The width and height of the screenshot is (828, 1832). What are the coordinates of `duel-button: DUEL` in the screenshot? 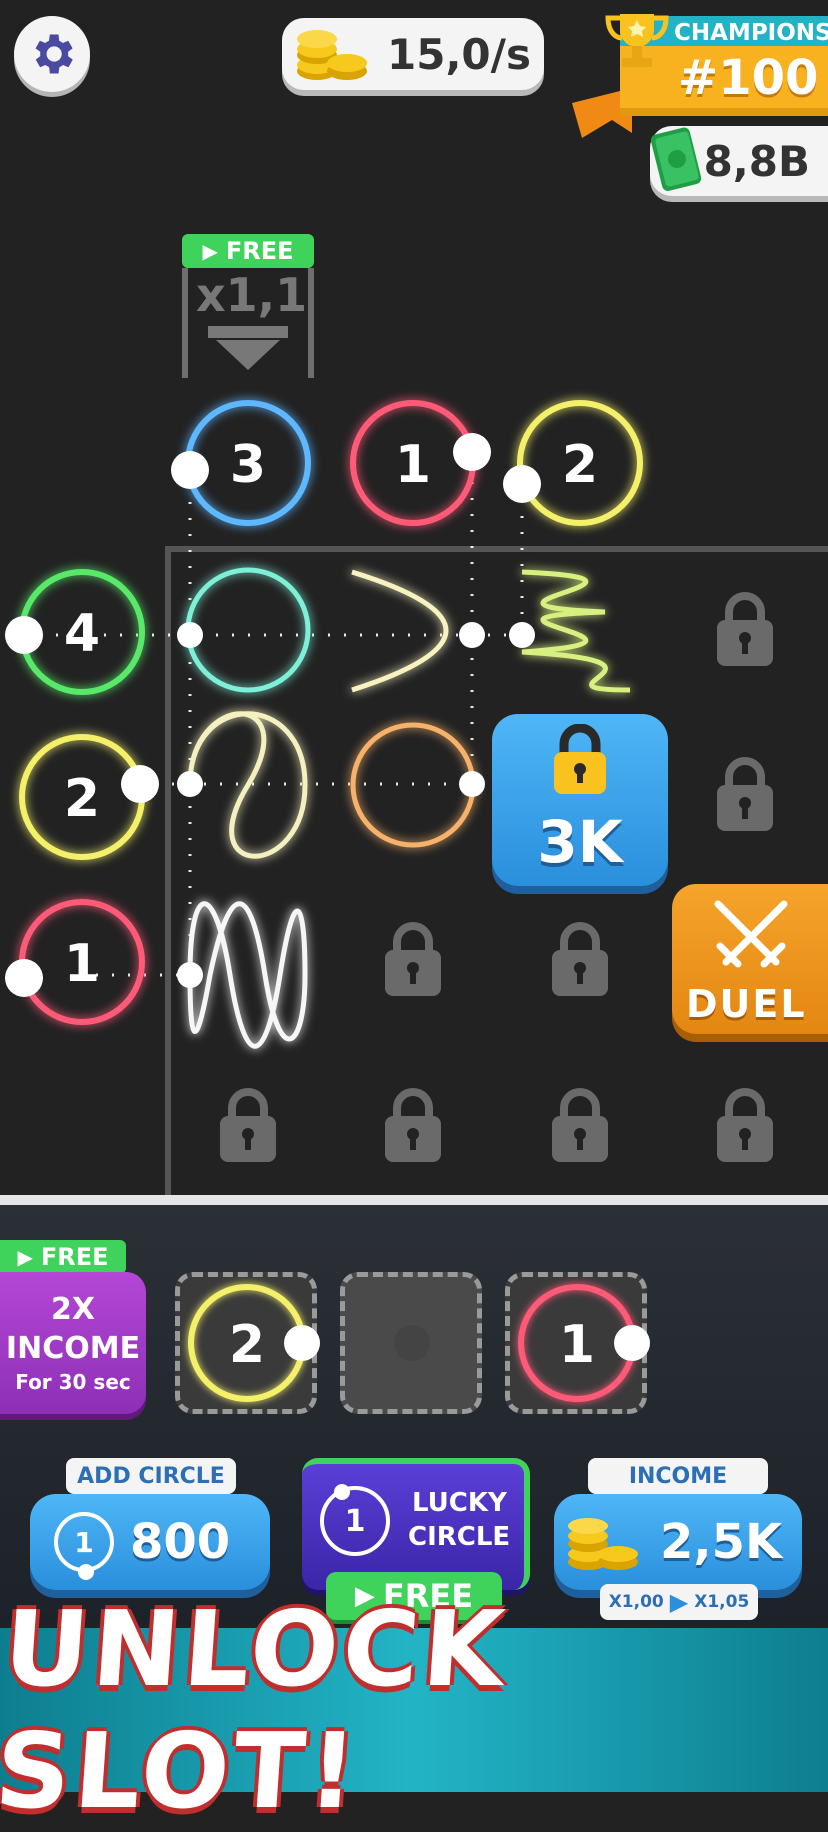 It's located at (750, 959).